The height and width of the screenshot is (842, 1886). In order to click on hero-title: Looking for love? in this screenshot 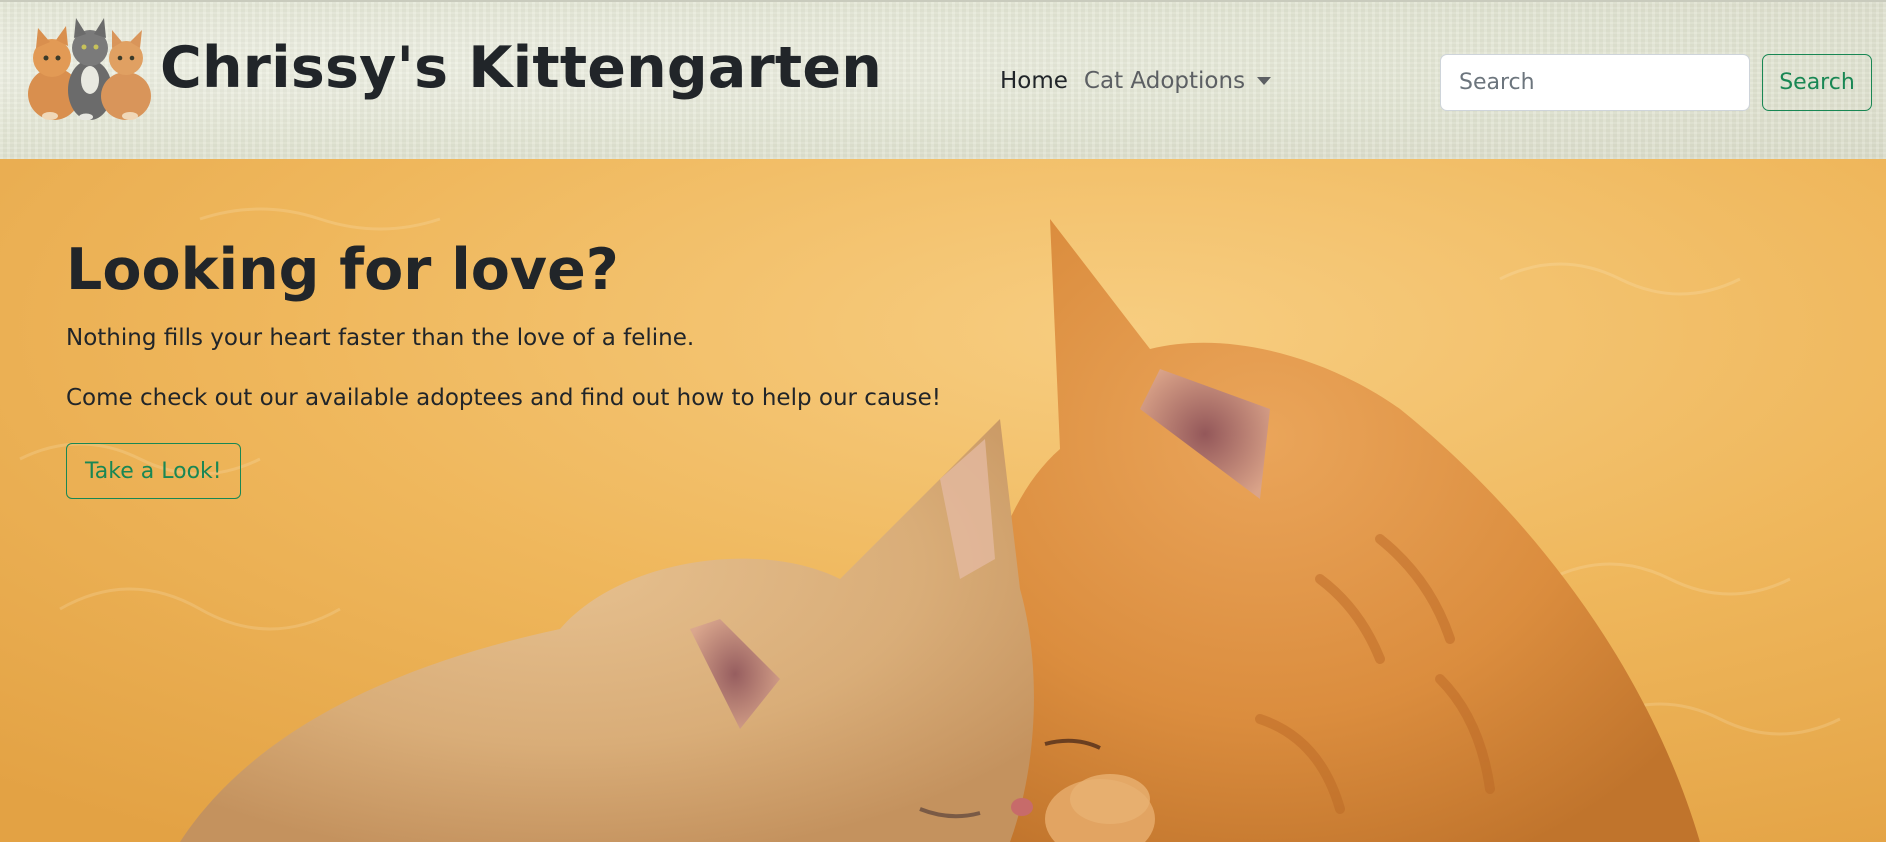, I will do `click(342, 270)`.